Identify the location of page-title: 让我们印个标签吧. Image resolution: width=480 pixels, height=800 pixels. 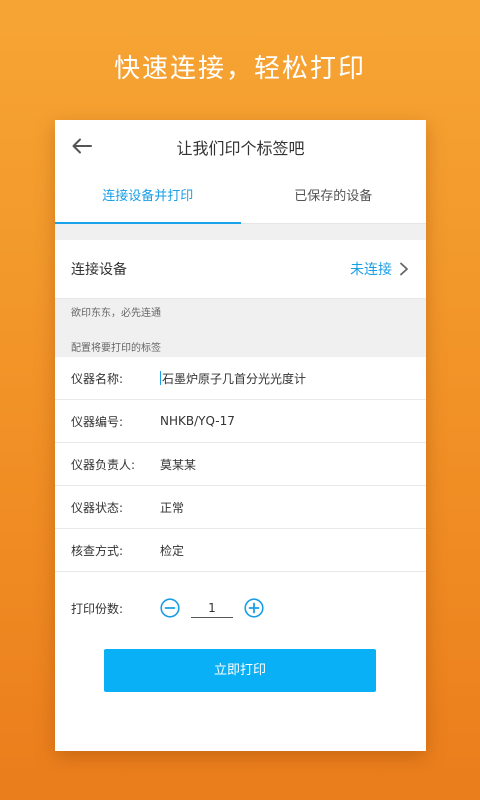
(240, 148).